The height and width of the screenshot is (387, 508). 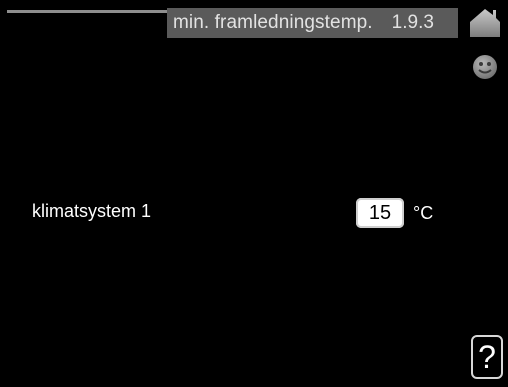 I want to click on title-bar: min. framledningstemp. 1.9.3, so click(x=312, y=23).